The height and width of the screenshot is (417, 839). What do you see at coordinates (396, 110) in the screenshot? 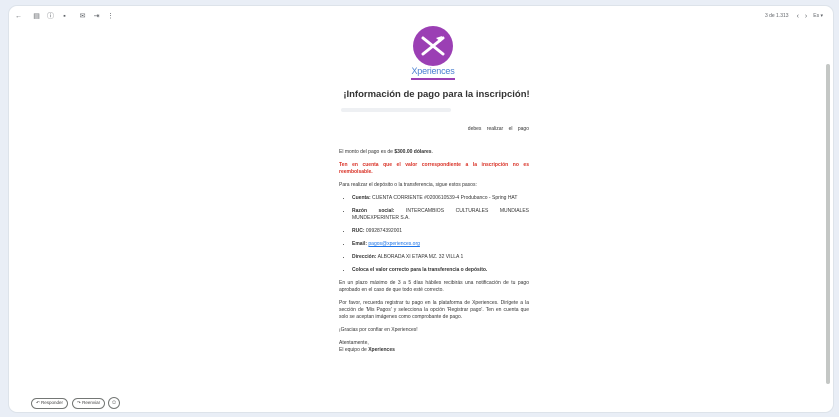
I see `faded-greeting` at bounding box center [396, 110].